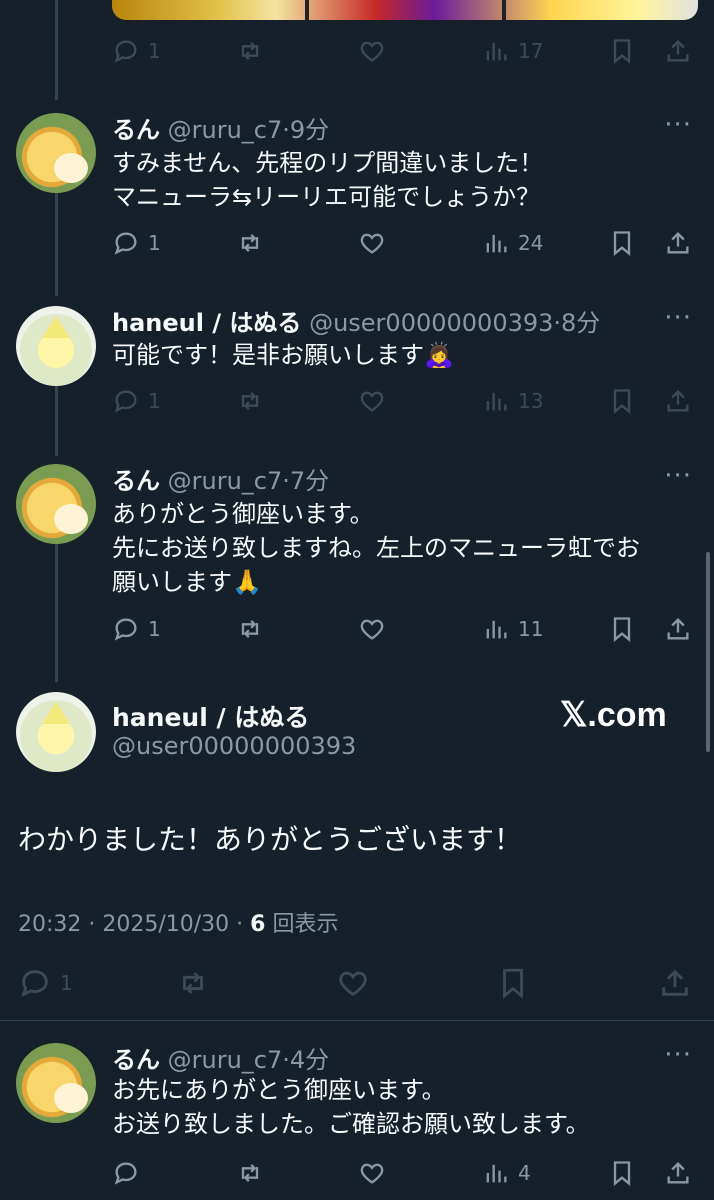  Describe the element at coordinates (405, 401) in the screenshot. I see `action-bar: 1 13` at that location.